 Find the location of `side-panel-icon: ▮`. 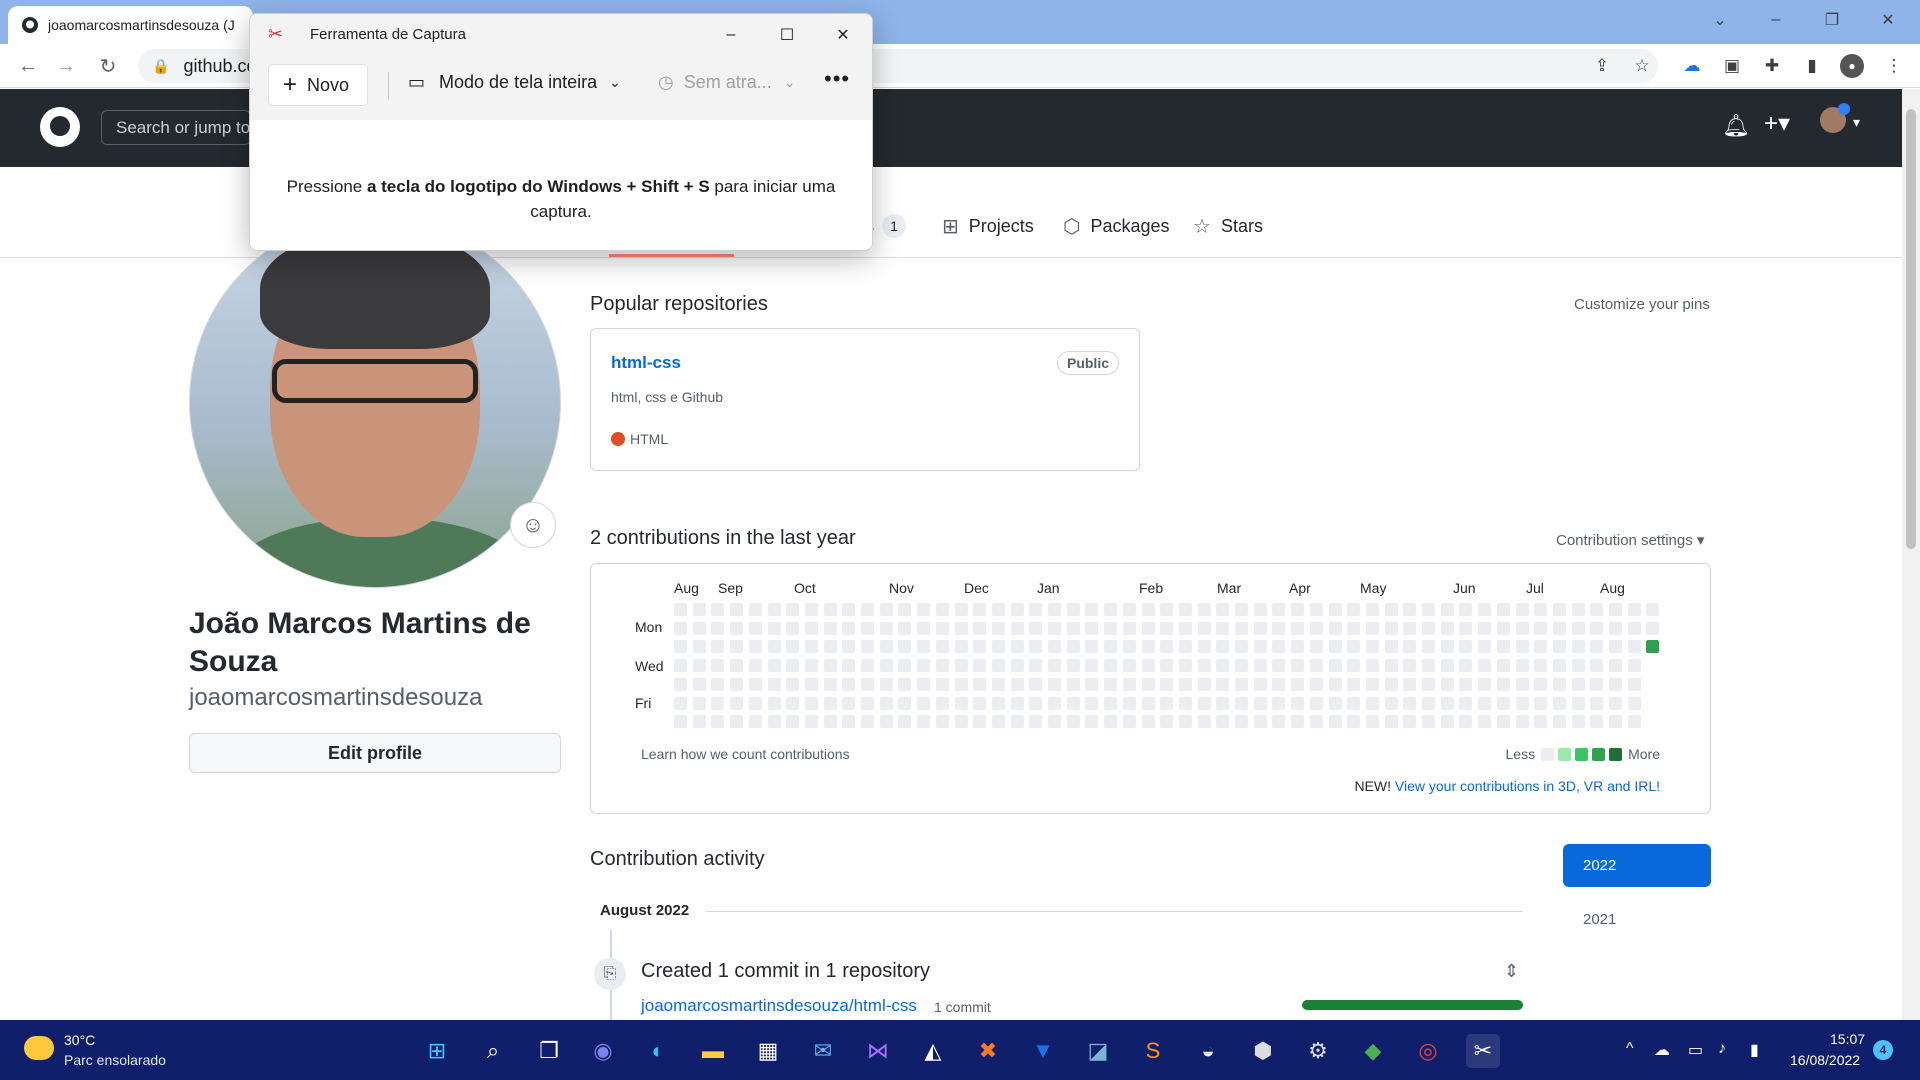

side-panel-icon: ▮ is located at coordinates (1812, 66).